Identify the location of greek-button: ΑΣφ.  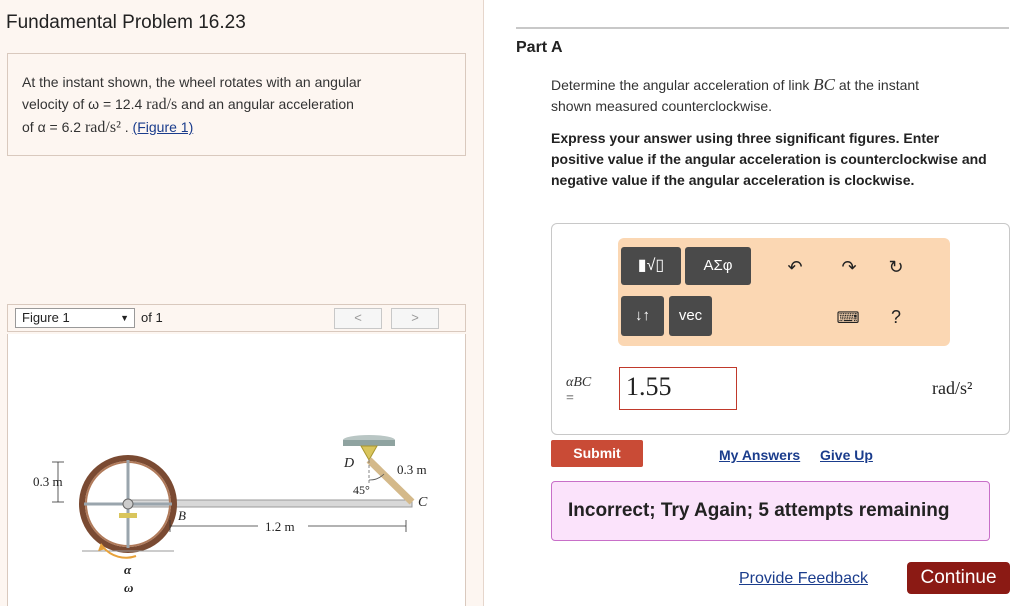
(718, 266).